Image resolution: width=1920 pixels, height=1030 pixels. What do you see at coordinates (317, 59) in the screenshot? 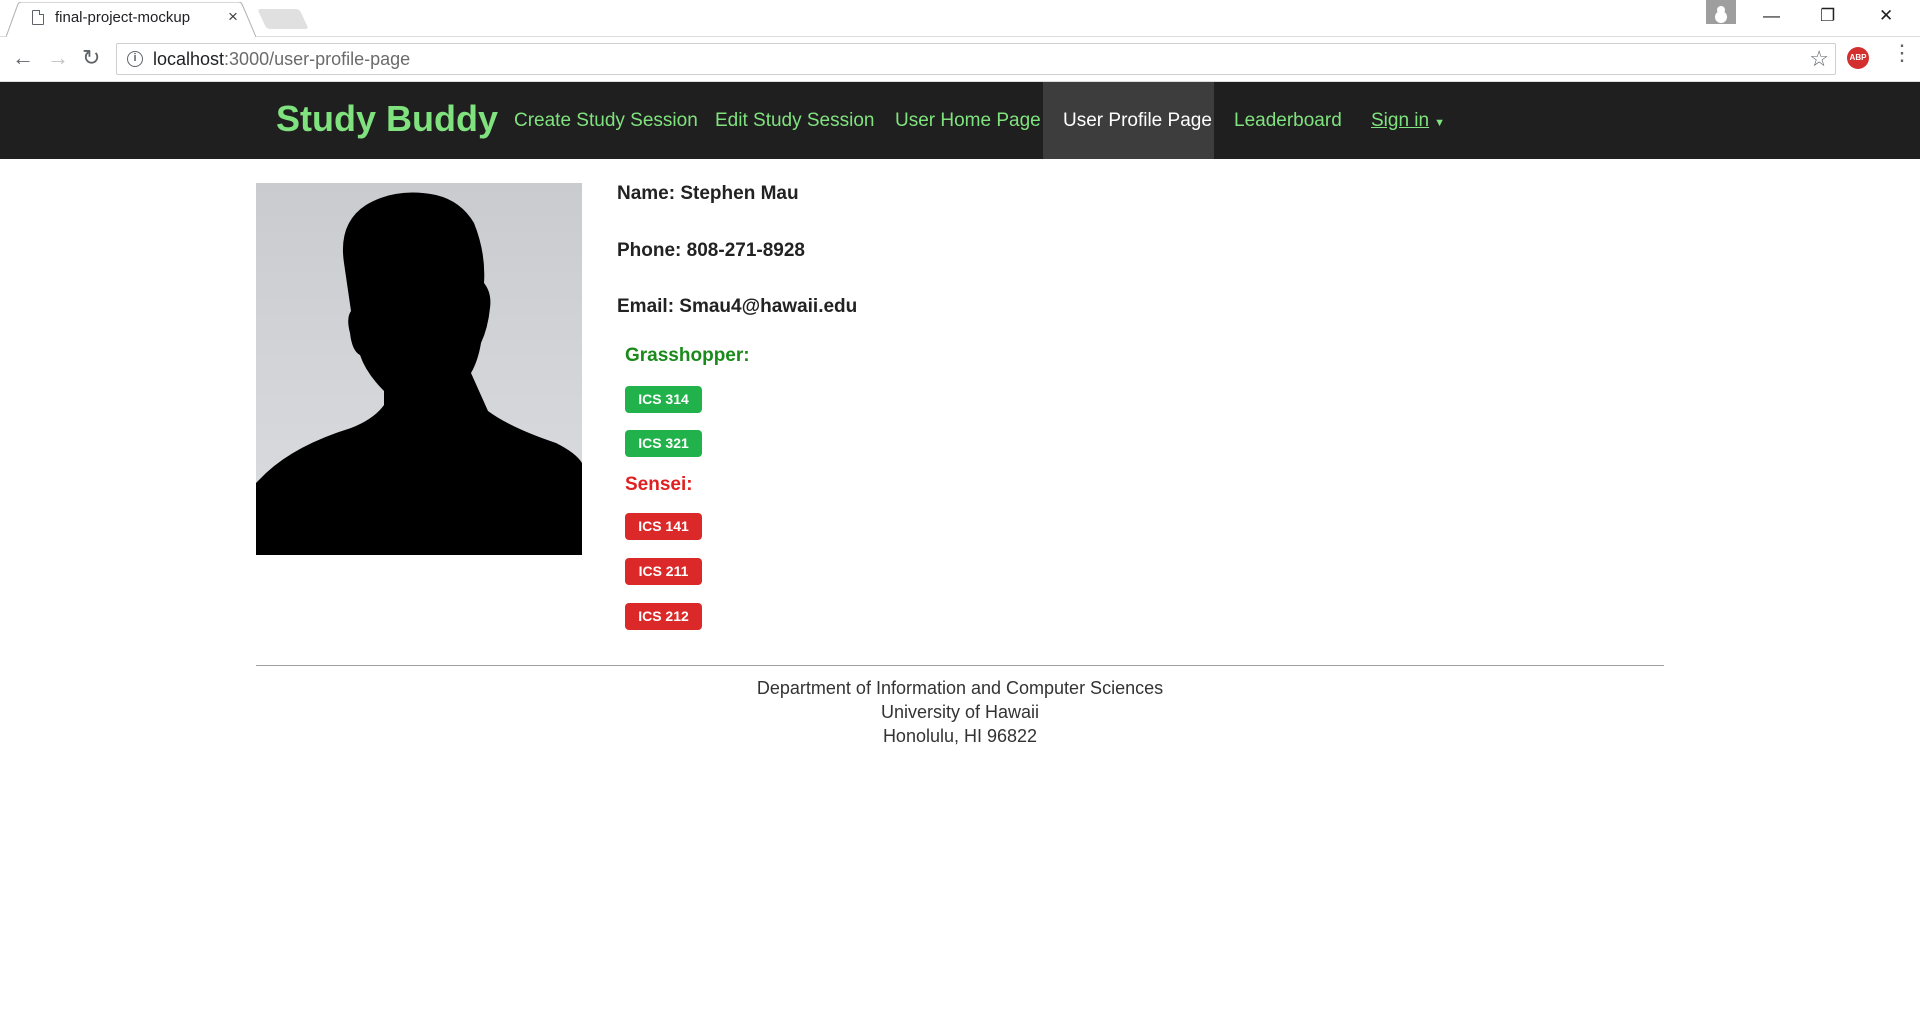
I see `url-path: :3000/user-profile-page` at bounding box center [317, 59].